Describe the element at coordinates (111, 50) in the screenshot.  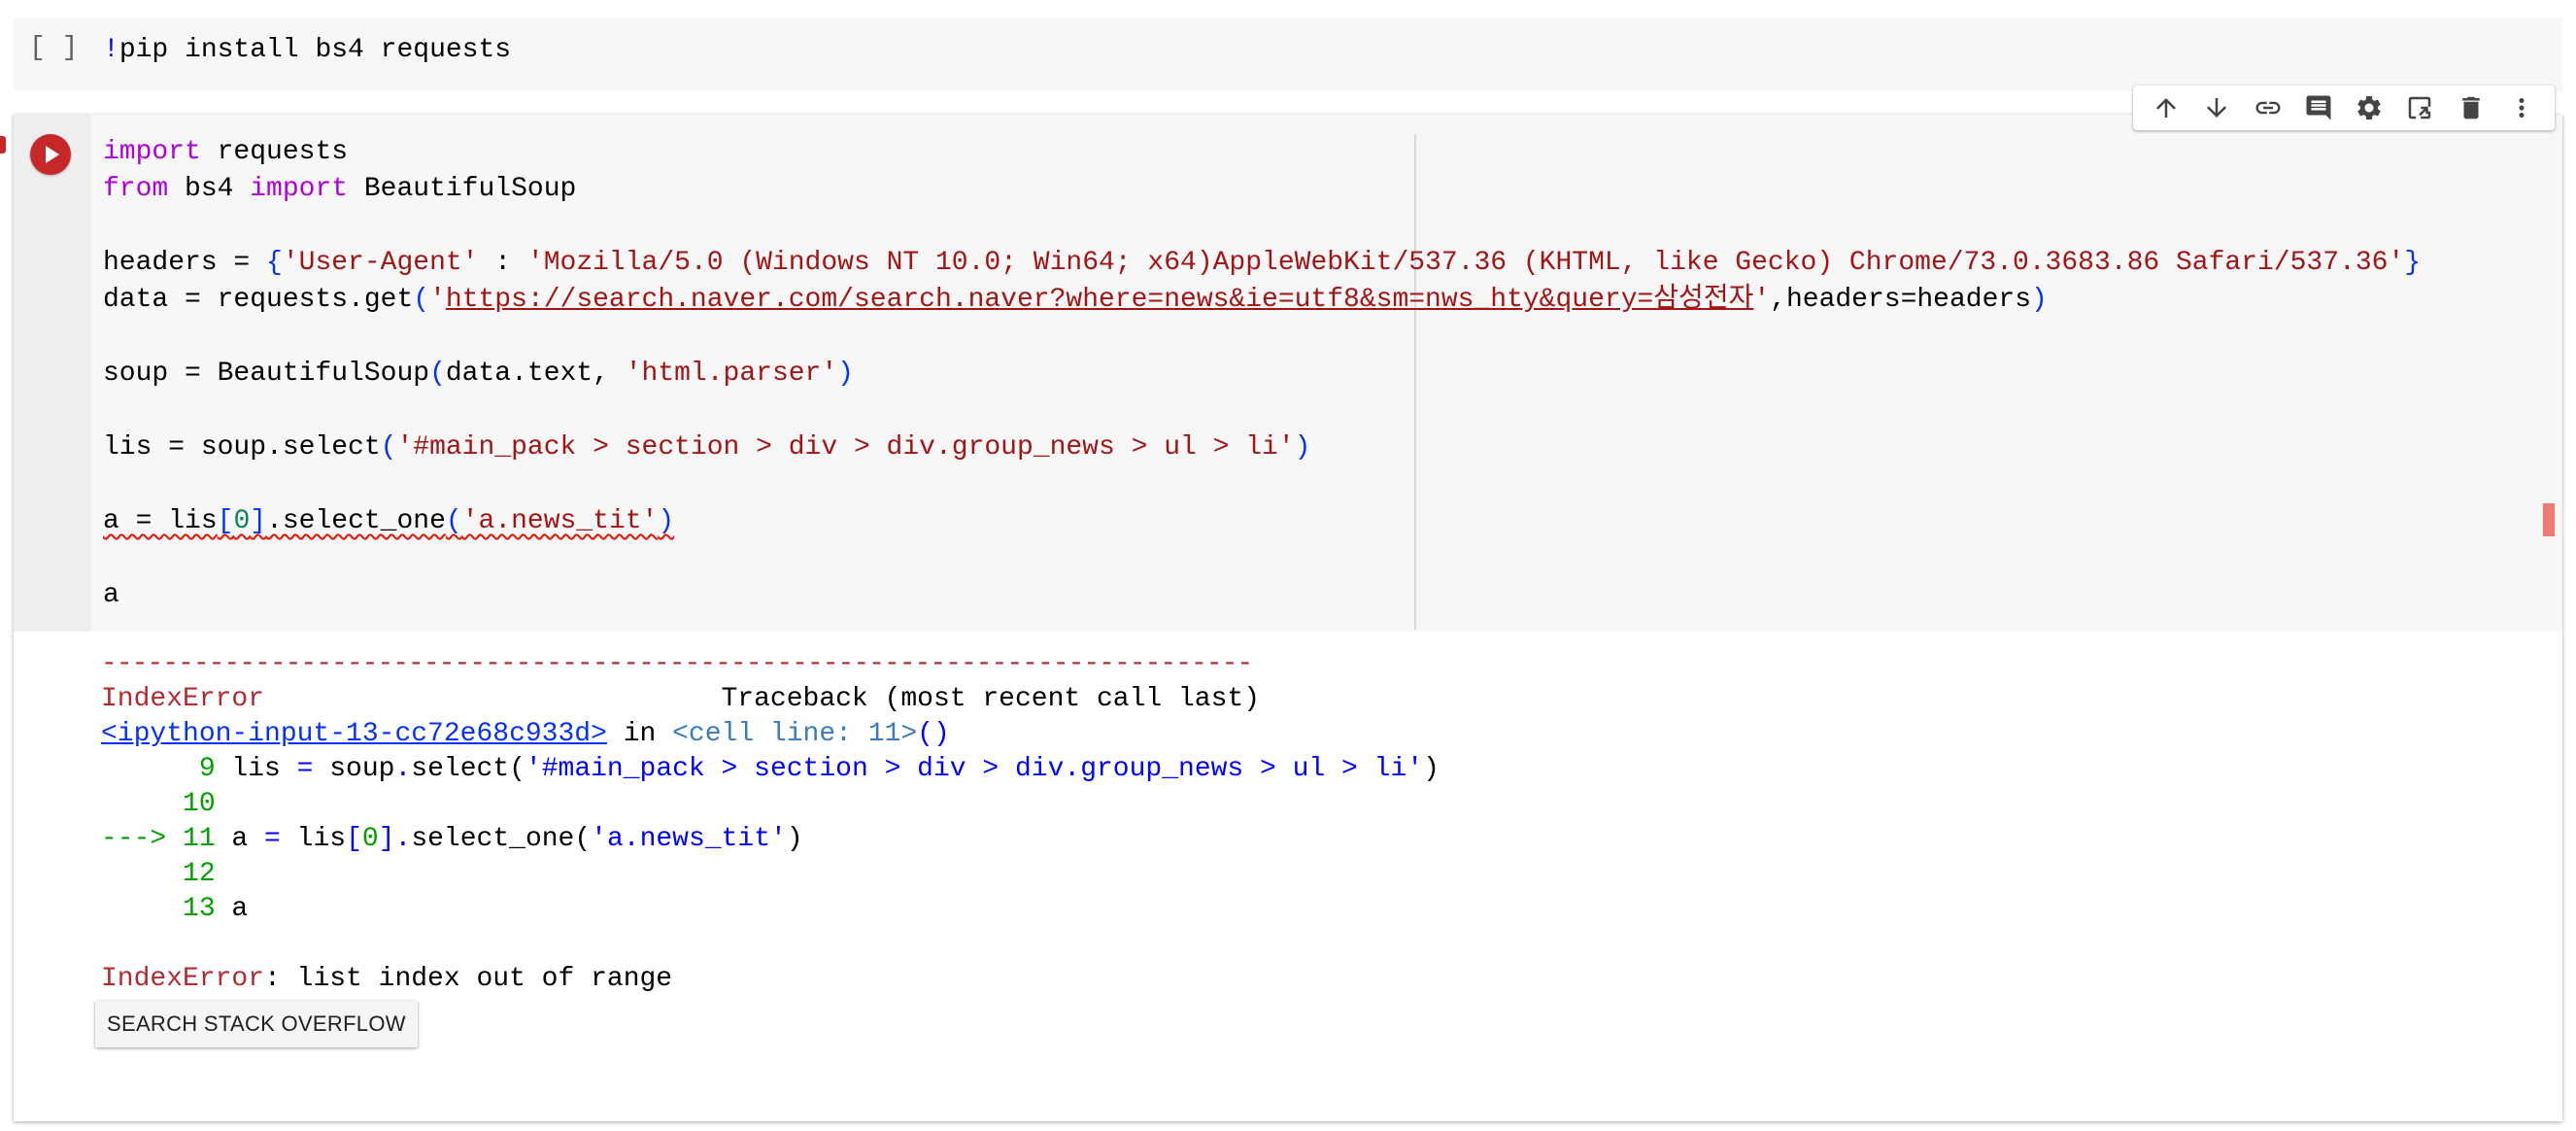
I see `bang: !` at that location.